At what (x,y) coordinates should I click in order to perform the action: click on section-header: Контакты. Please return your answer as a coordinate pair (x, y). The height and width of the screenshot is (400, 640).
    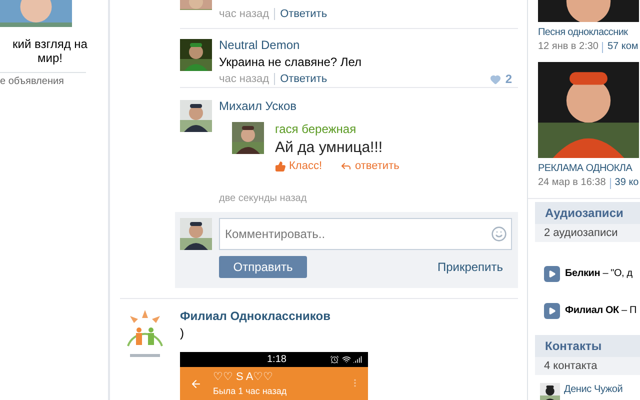
    Looking at the image, I should click on (587, 346).